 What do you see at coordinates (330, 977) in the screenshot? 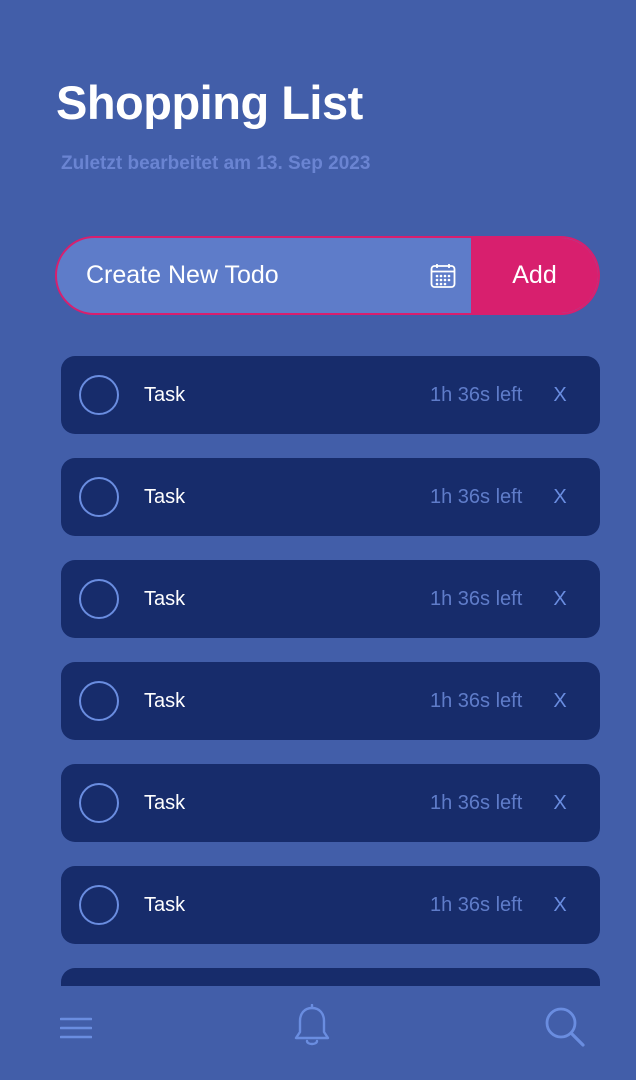
I see `todo-item` at bounding box center [330, 977].